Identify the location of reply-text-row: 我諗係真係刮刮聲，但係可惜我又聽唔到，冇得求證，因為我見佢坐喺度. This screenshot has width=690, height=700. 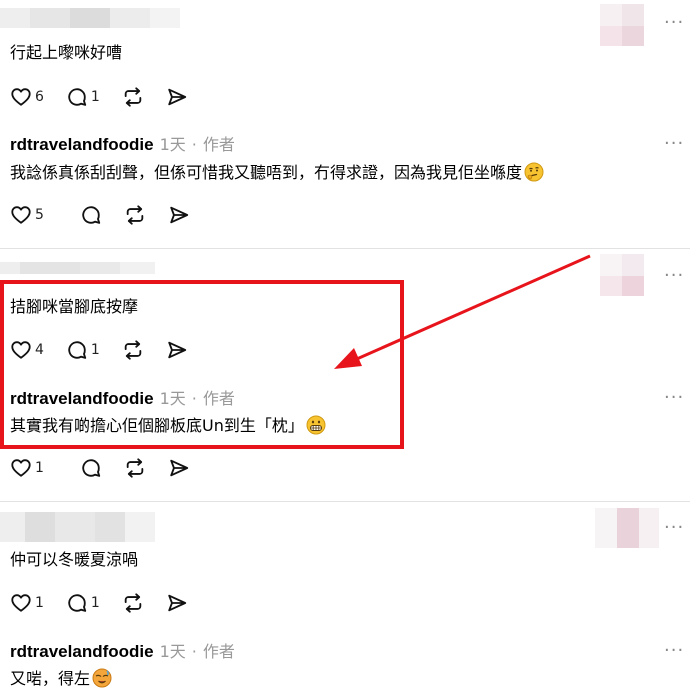
(277, 172).